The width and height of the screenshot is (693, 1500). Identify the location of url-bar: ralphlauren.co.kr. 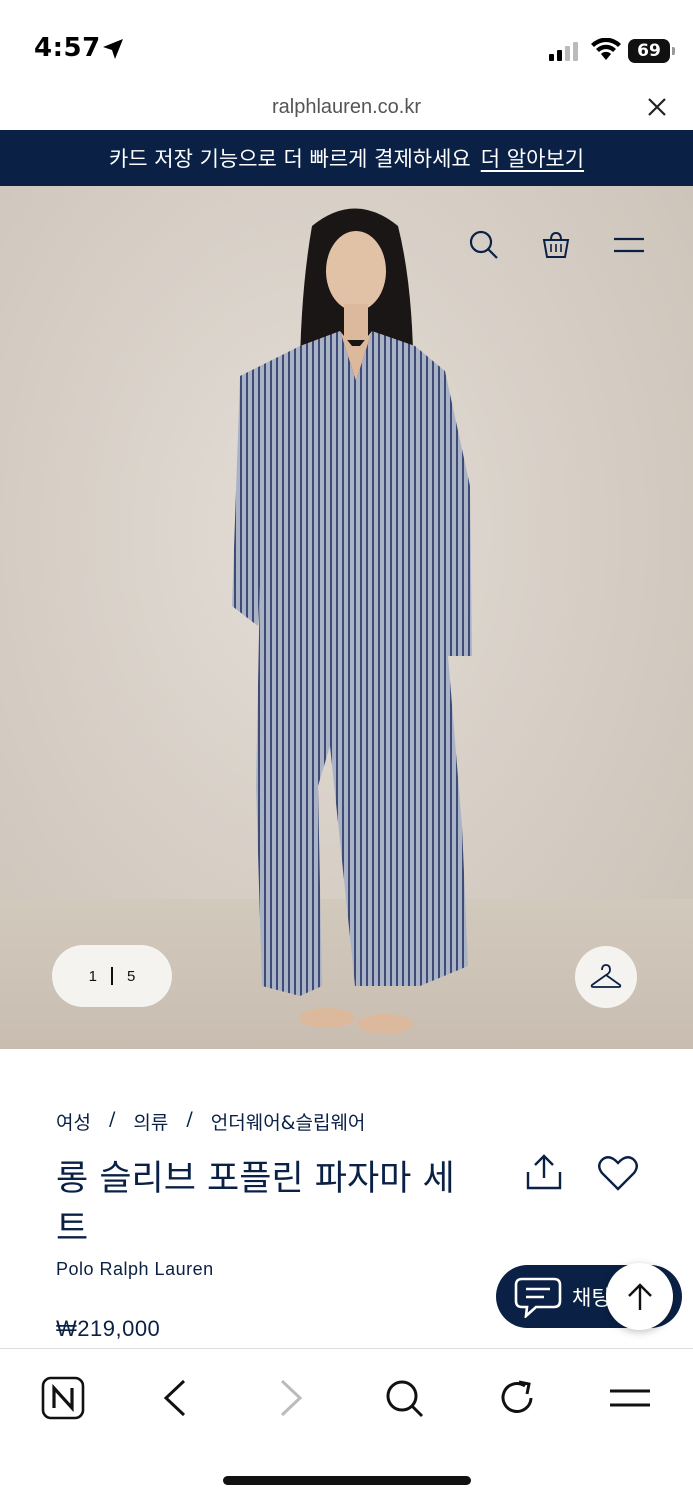
(346, 111).